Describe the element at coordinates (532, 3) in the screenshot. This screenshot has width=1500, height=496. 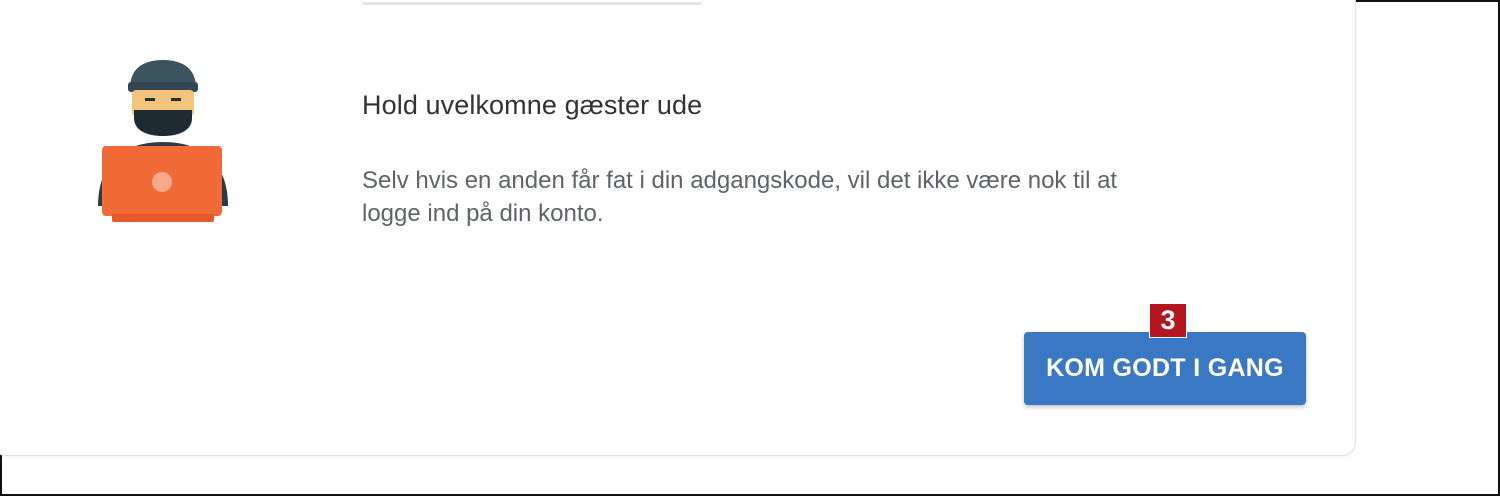
I see `clipped-text-above` at that location.